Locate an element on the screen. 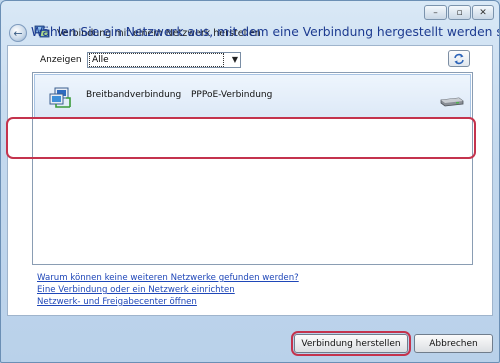 The height and width of the screenshot is (363, 500). connect-button: Verbindung herstellen is located at coordinates (351, 343).